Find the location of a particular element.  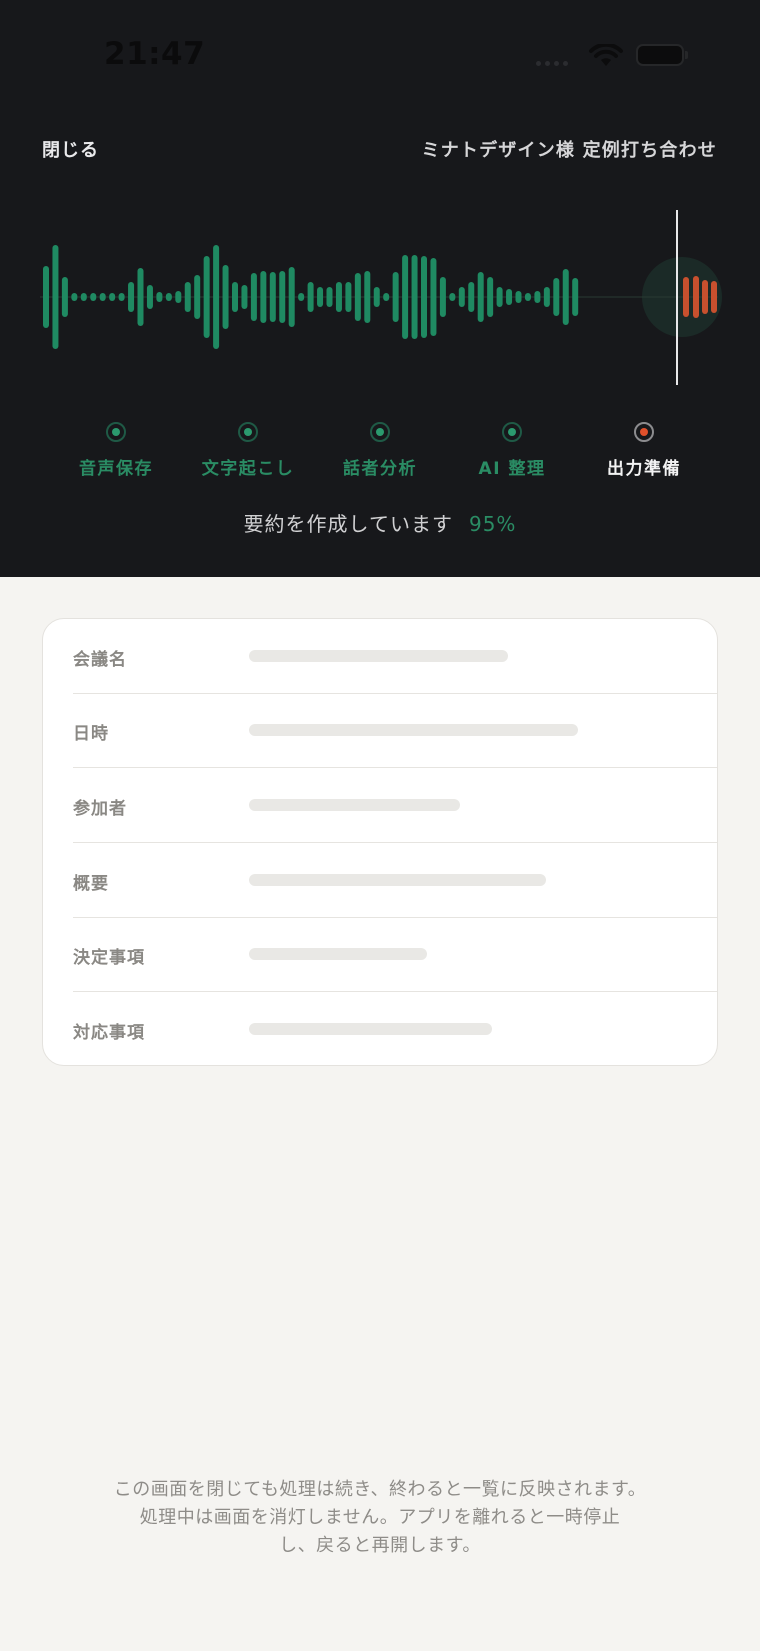

step-speaker-analysis: 話者分析 is located at coordinates (380, 452).